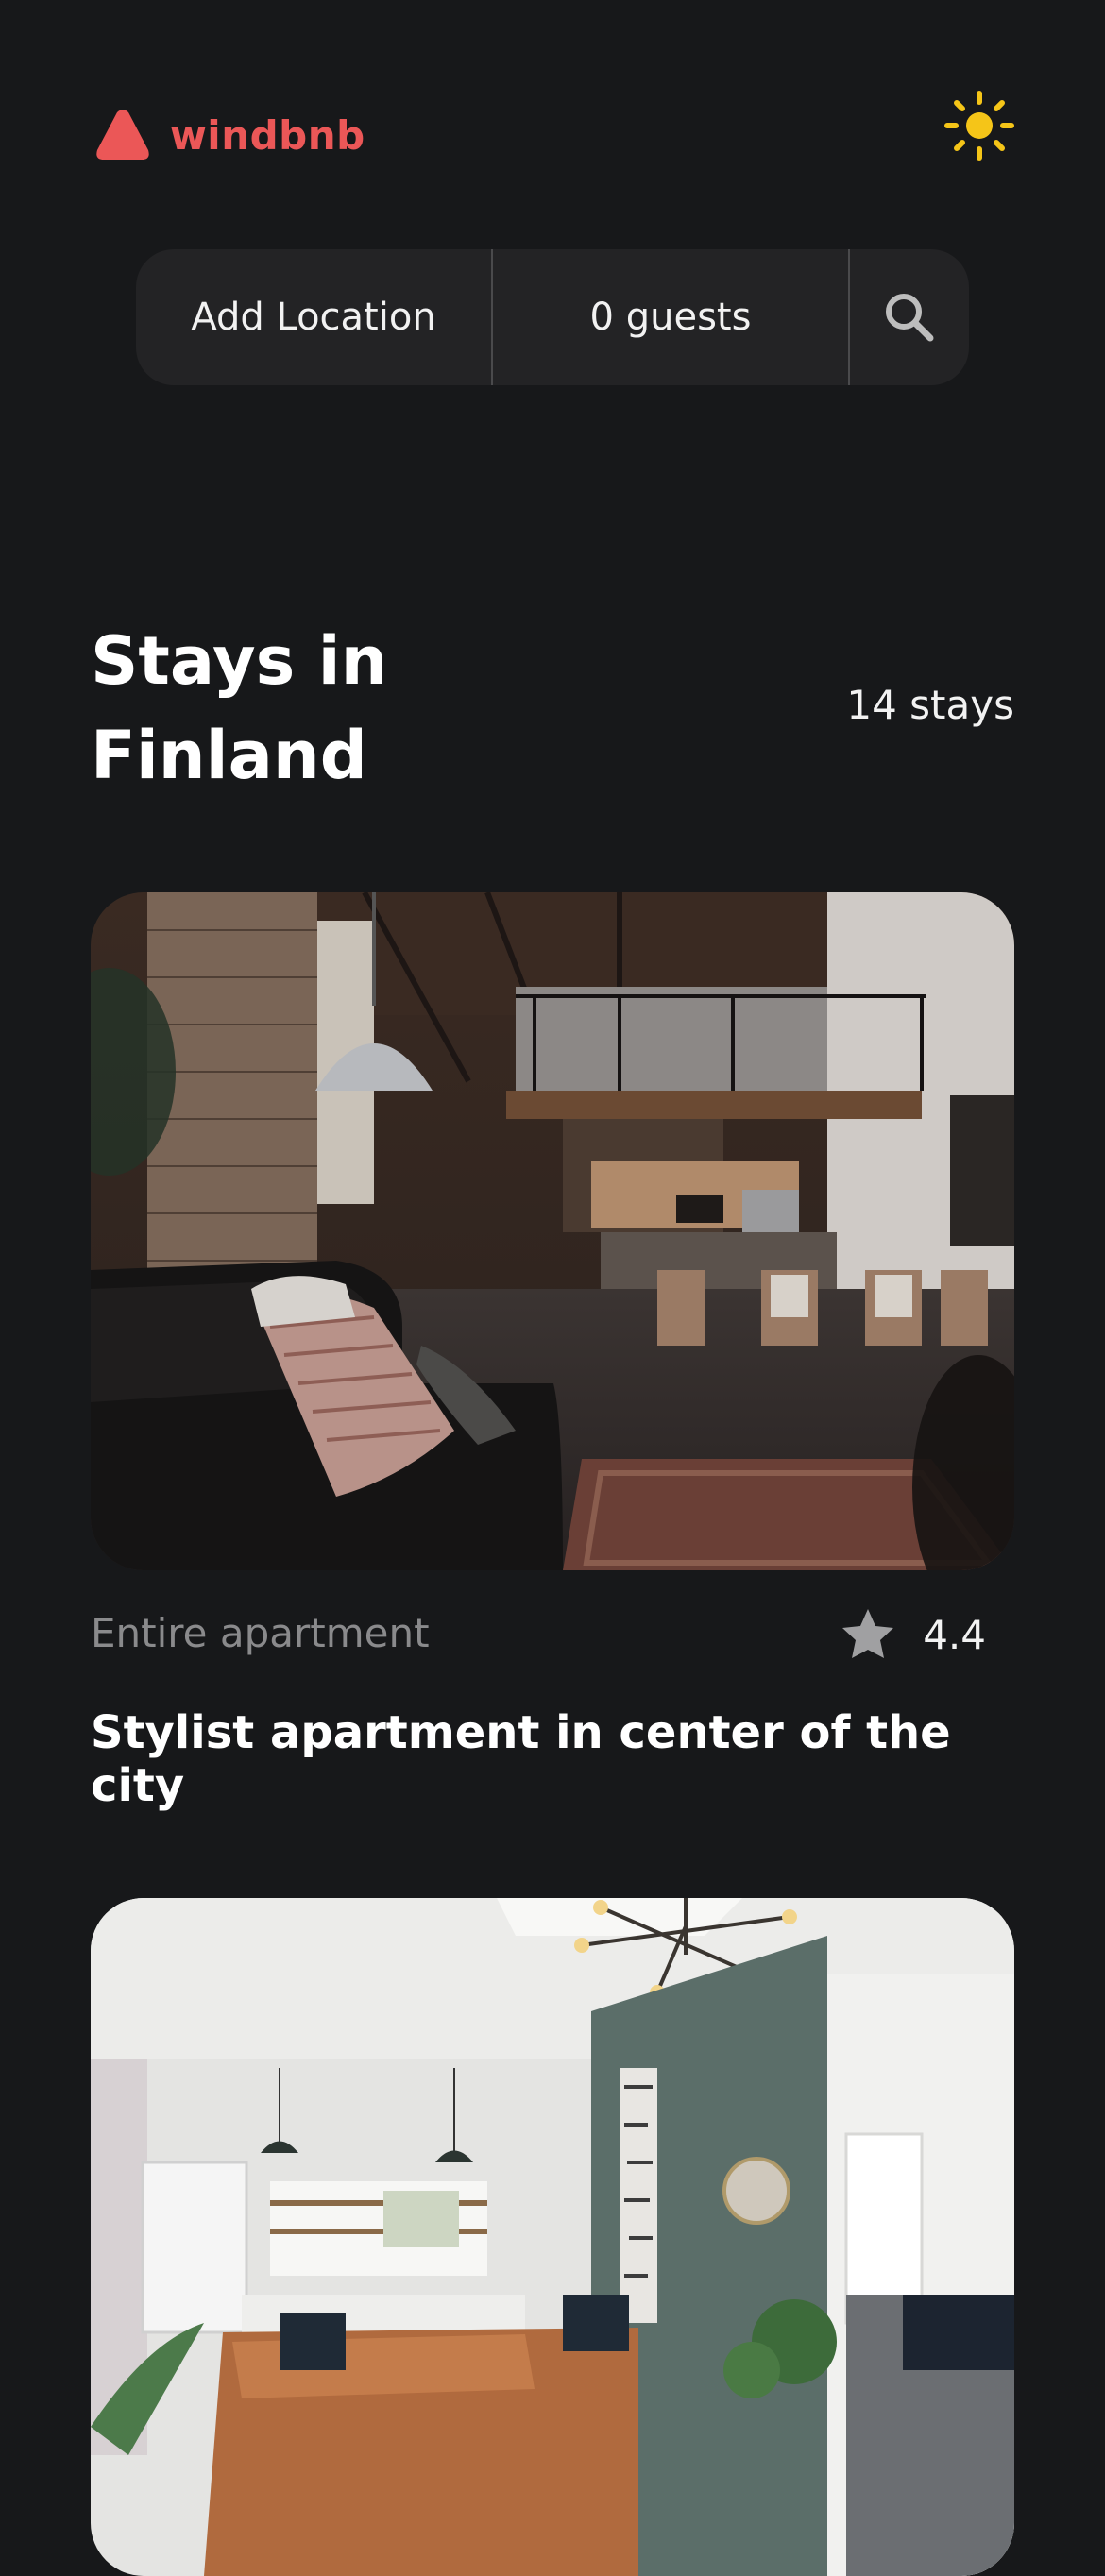 The height and width of the screenshot is (2576, 1105). What do you see at coordinates (552, 1638) in the screenshot?
I see `card-meta: Entire apartment 4.4` at bounding box center [552, 1638].